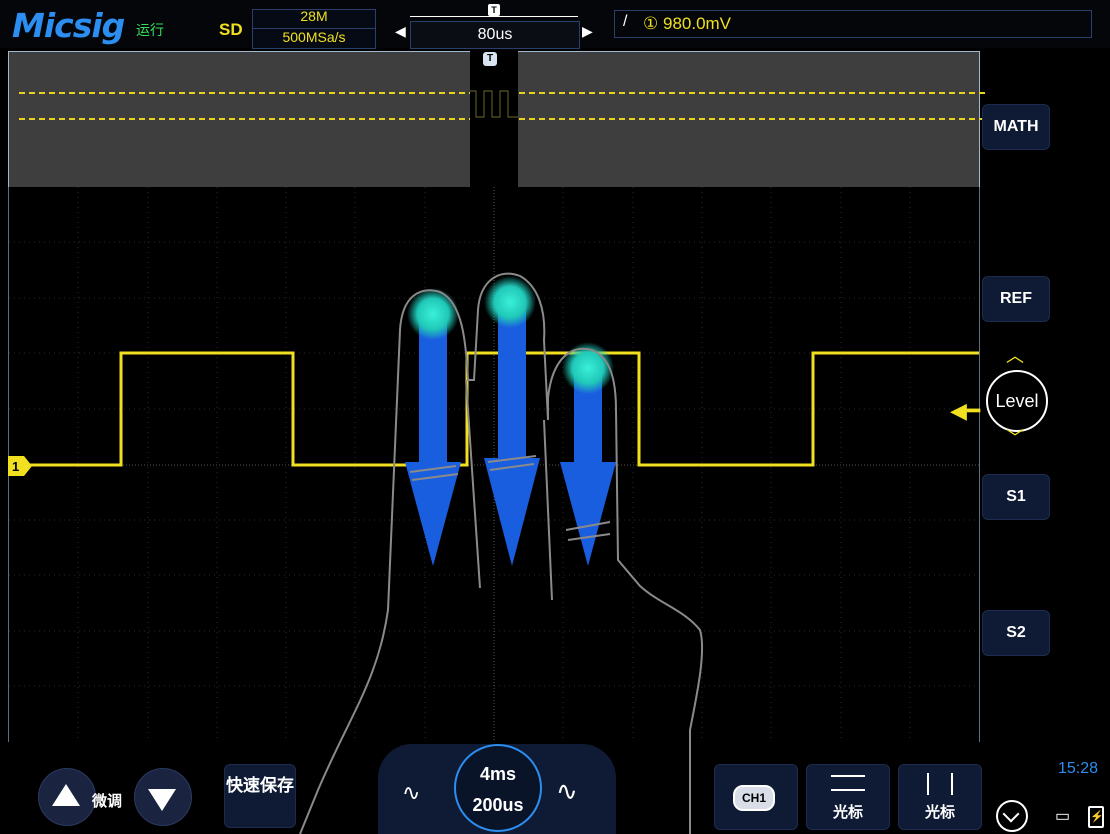  I want to click on monitor-icon: ▭, so click(1062, 816).